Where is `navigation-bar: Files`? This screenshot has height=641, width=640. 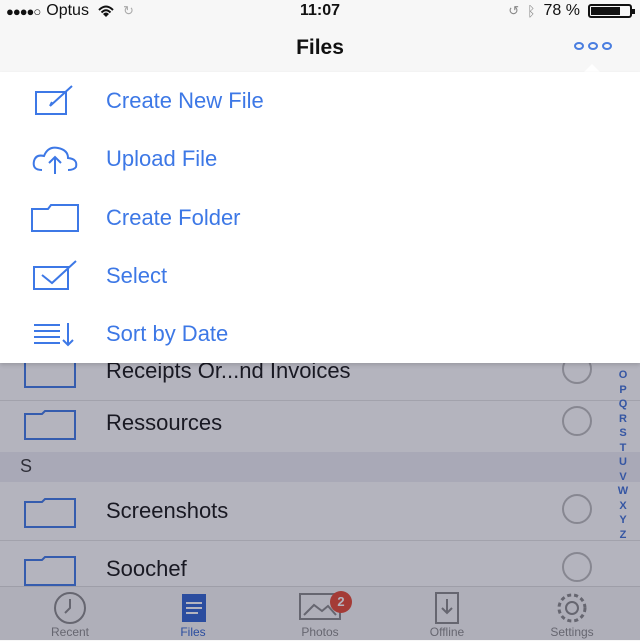 navigation-bar: Files is located at coordinates (320, 48).